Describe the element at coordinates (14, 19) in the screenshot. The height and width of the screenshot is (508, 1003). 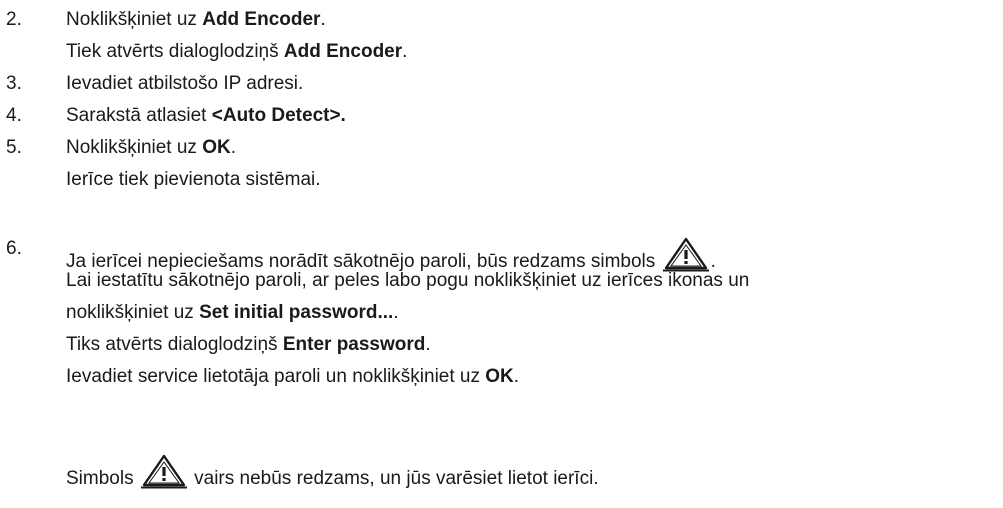
I see `step-number: 2.` at that location.